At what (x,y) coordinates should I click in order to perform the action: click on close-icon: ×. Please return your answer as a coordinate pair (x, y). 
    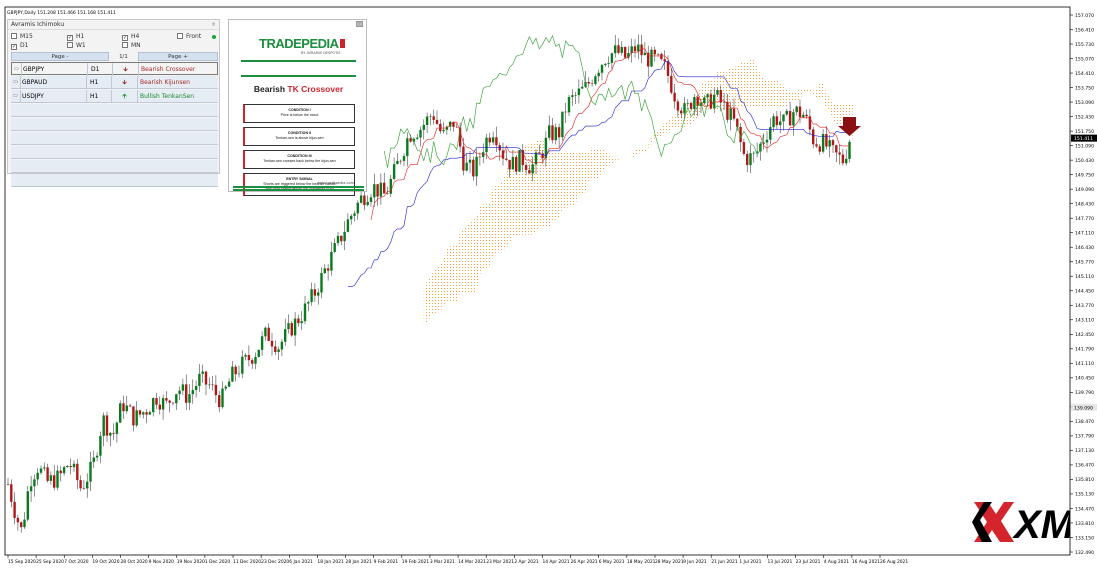
    Looking at the image, I should click on (213, 25).